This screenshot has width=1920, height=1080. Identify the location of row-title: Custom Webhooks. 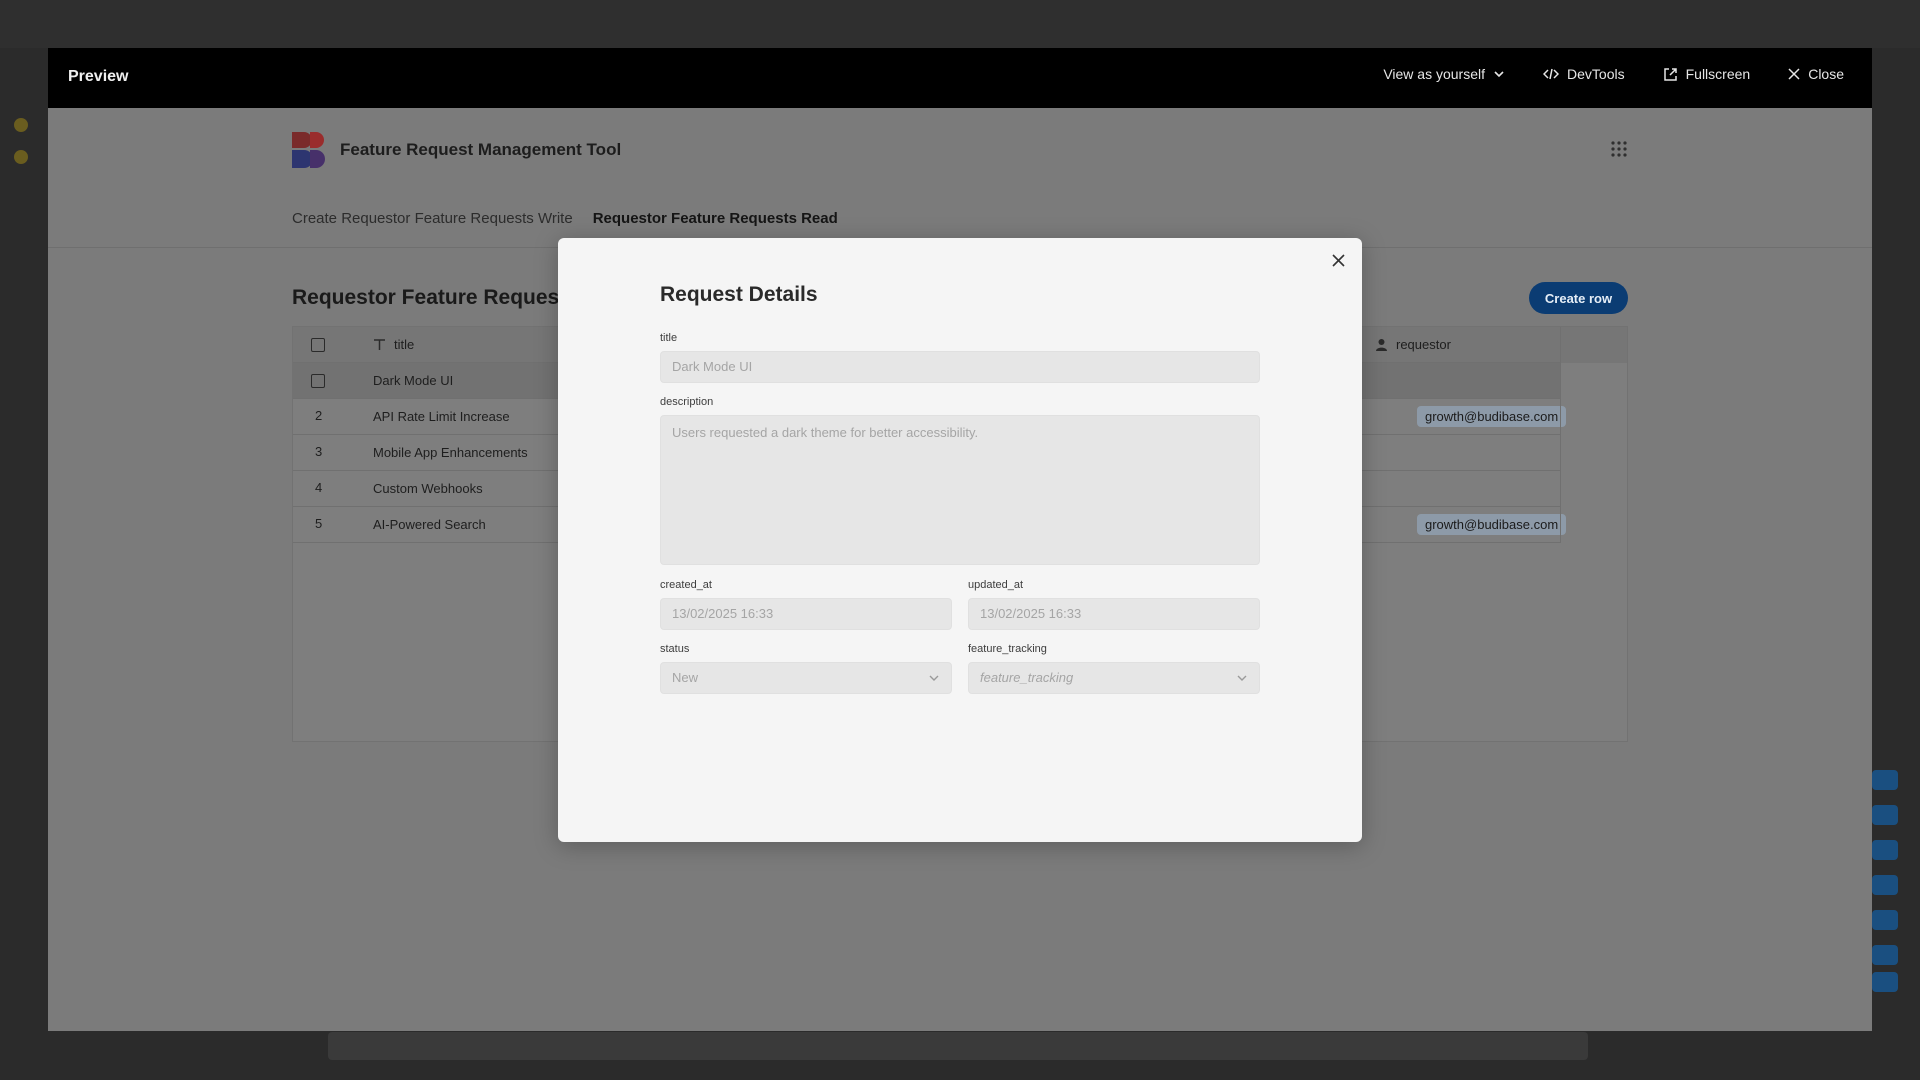
(428, 488).